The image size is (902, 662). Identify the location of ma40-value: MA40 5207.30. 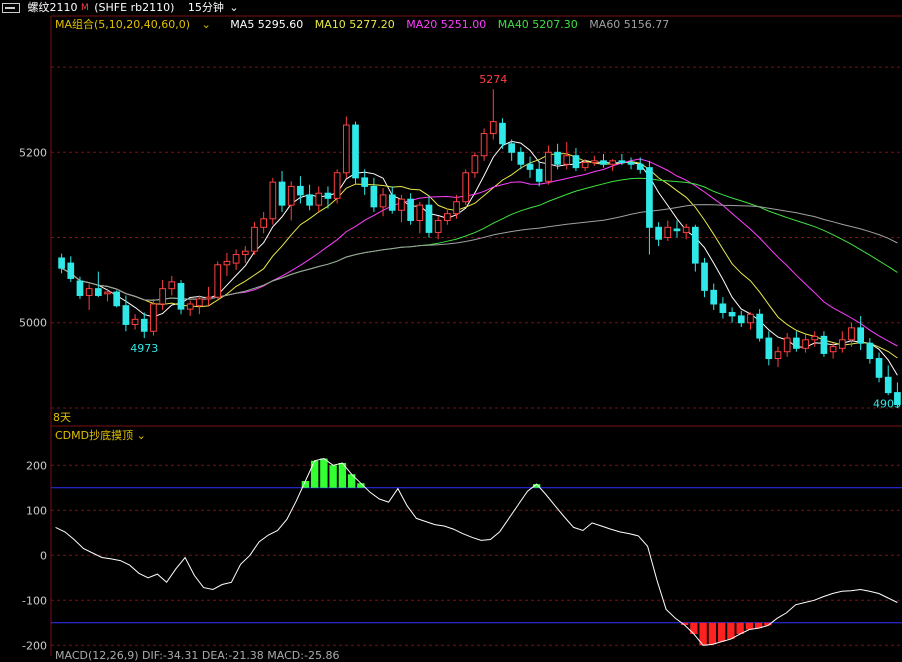
(537, 24).